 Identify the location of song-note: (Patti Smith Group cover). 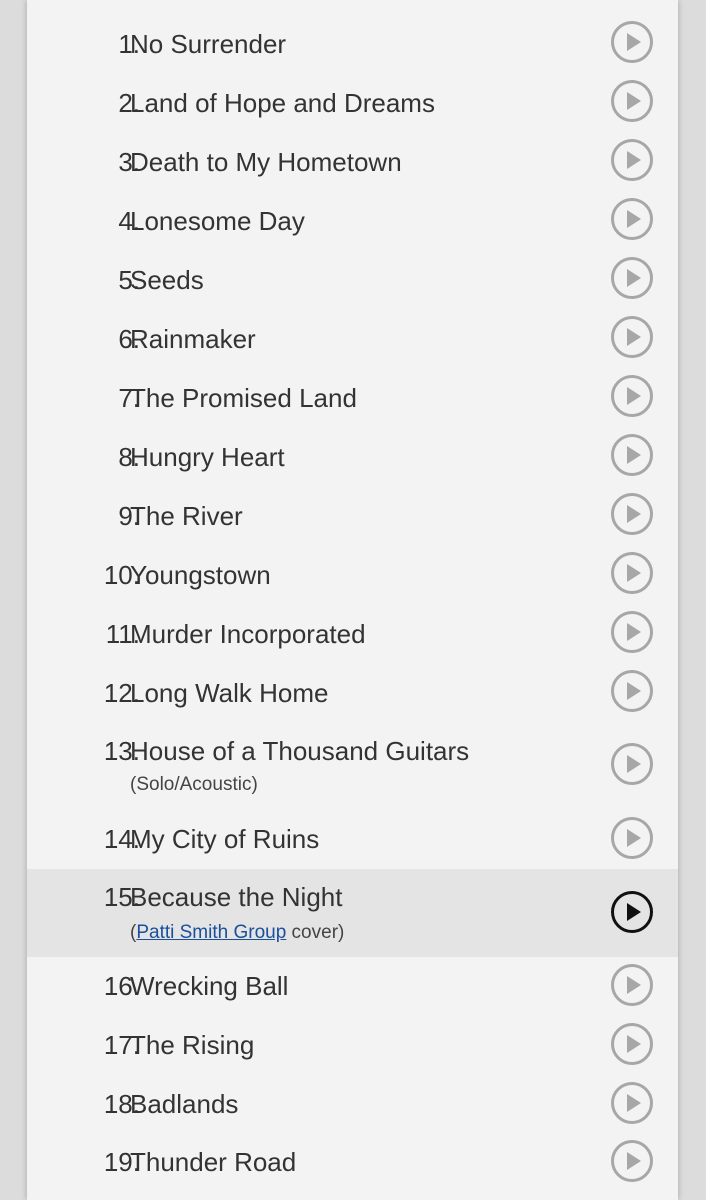
(237, 933).